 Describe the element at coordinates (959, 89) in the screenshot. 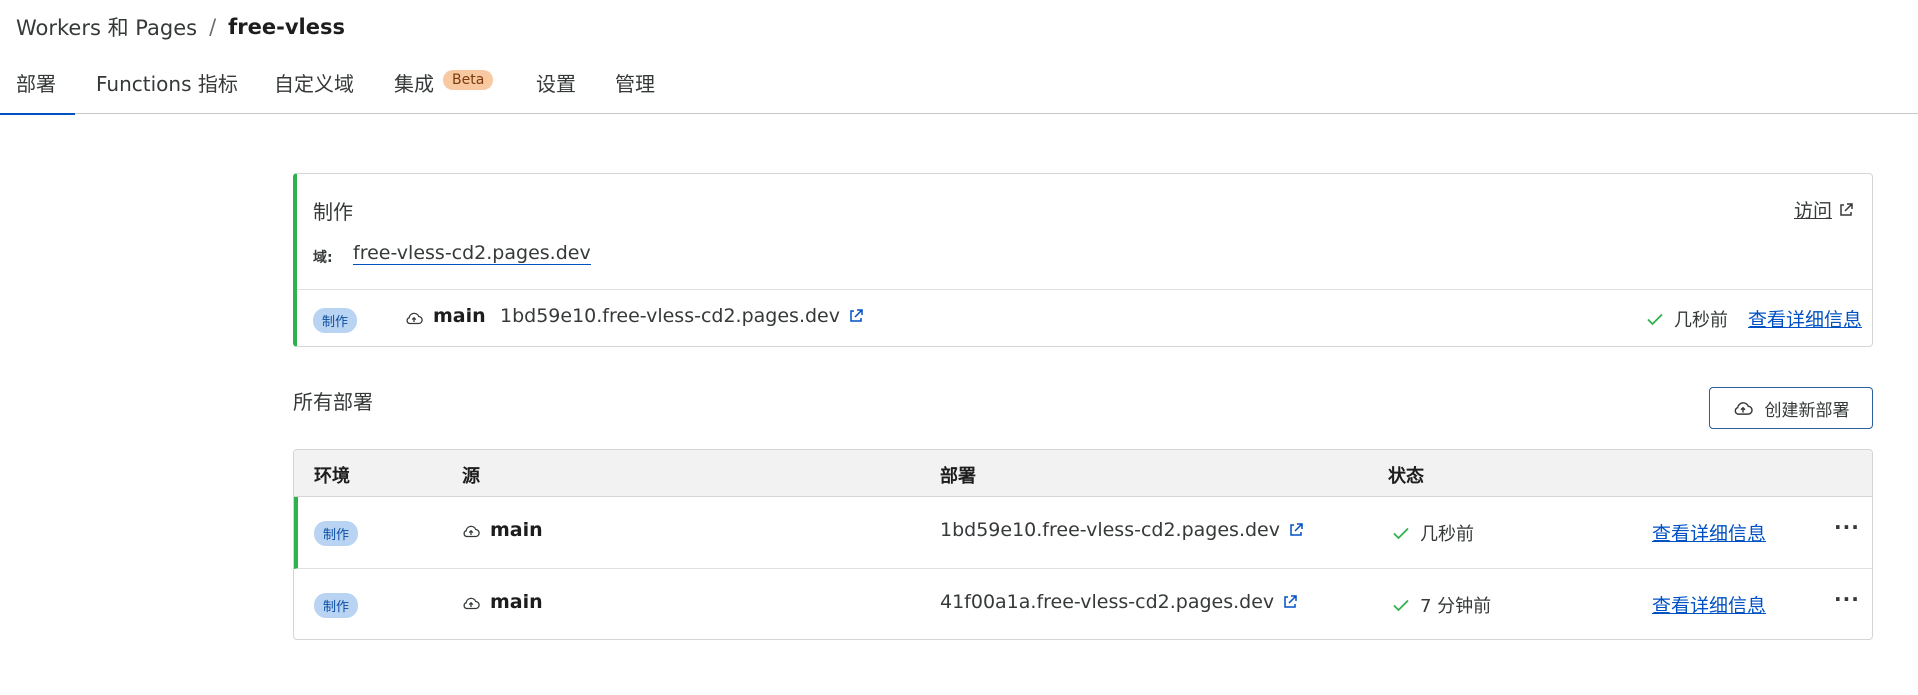

I see `tab-bar: 部署 Functions 指标 自定义域 集成 Beta 设置 管理` at that location.